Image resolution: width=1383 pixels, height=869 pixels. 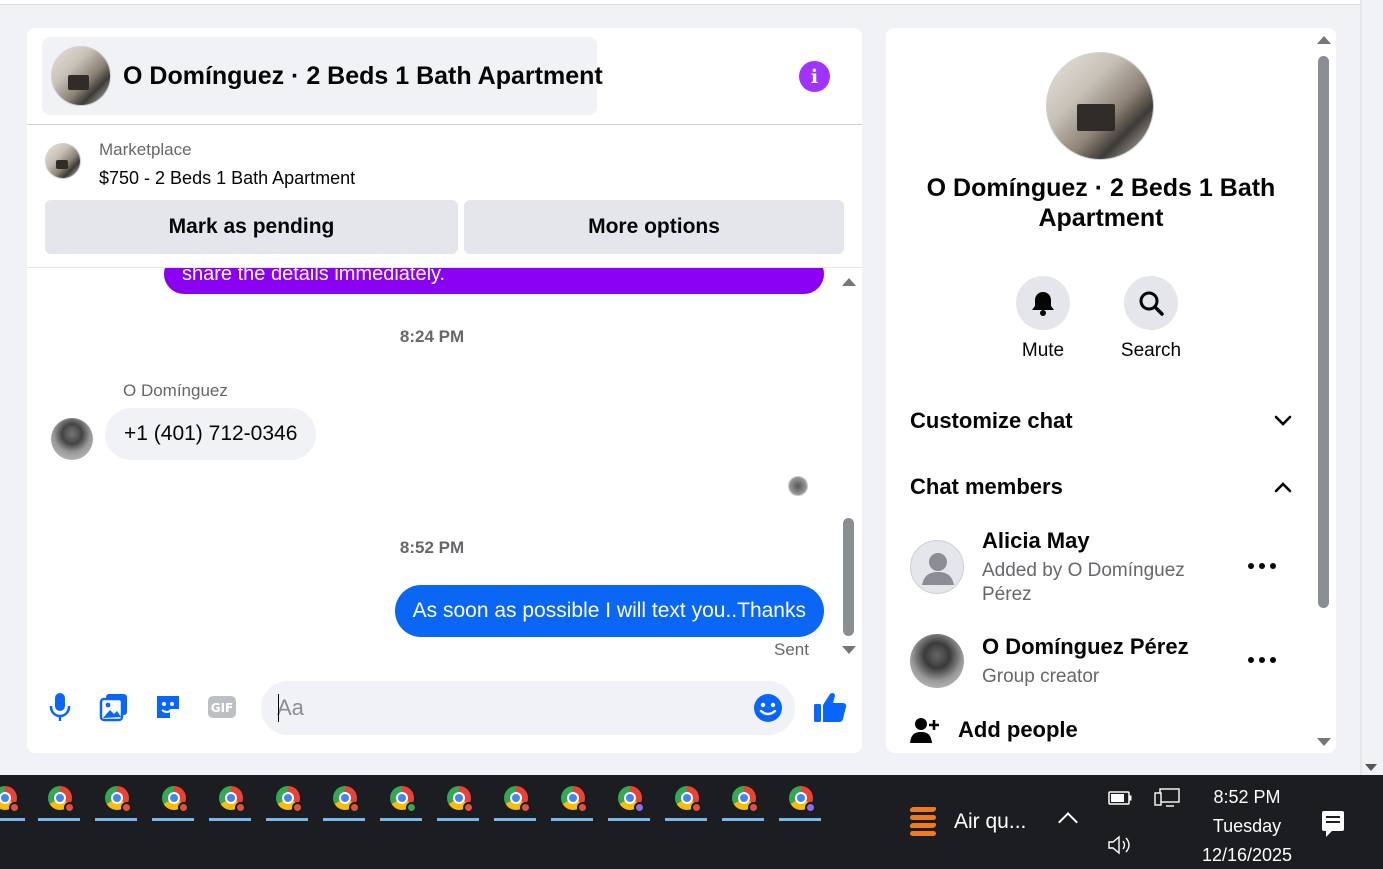 What do you see at coordinates (937, 567) in the screenshot?
I see `default-avatar-icon` at bounding box center [937, 567].